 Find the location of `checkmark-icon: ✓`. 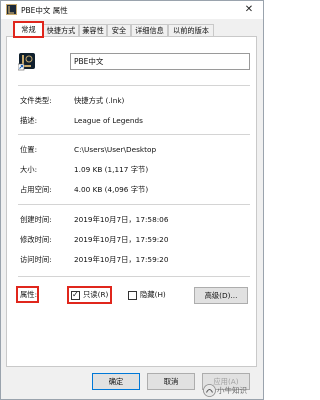

checkmark-icon: ✓ is located at coordinates (75, 294).